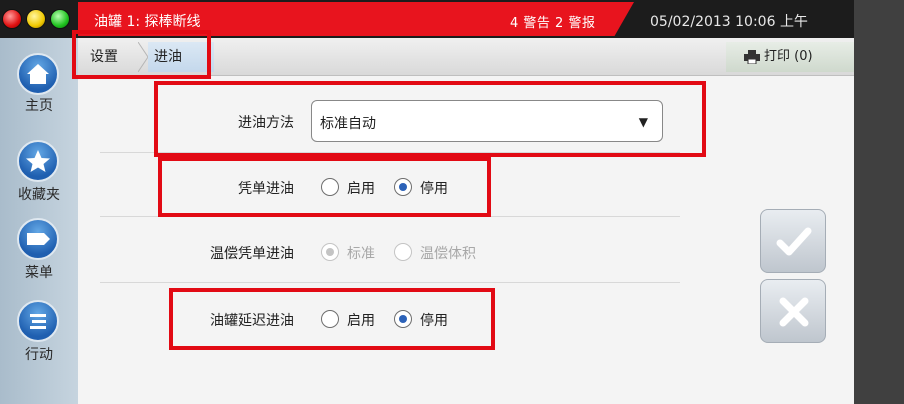 This screenshot has width=904, height=404. I want to click on checkmark-icon, so click(794, 241).